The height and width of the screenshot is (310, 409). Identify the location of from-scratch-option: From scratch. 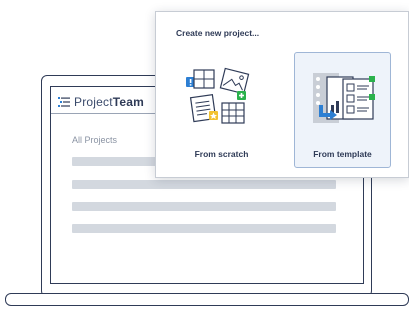
(221, 110).